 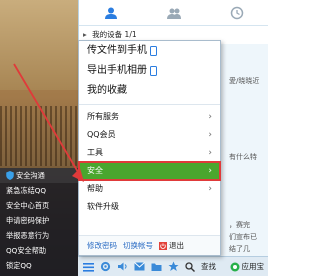 What do you see at coordinates (107, 90) in the screenshot?
I see `menu-item-label: 我的收藏` at bounding box center [107, 90].